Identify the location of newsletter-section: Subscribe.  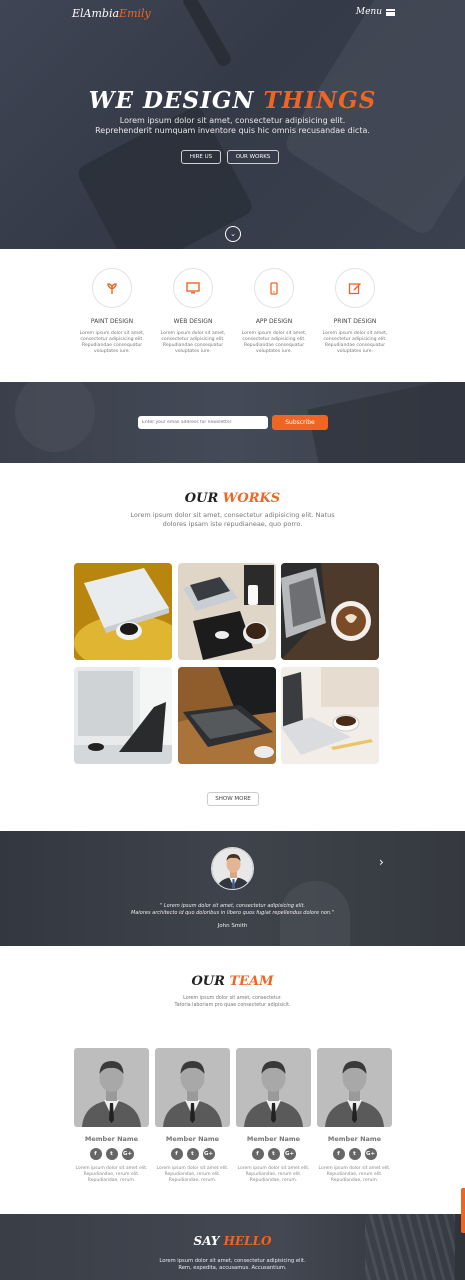
(232, 422).